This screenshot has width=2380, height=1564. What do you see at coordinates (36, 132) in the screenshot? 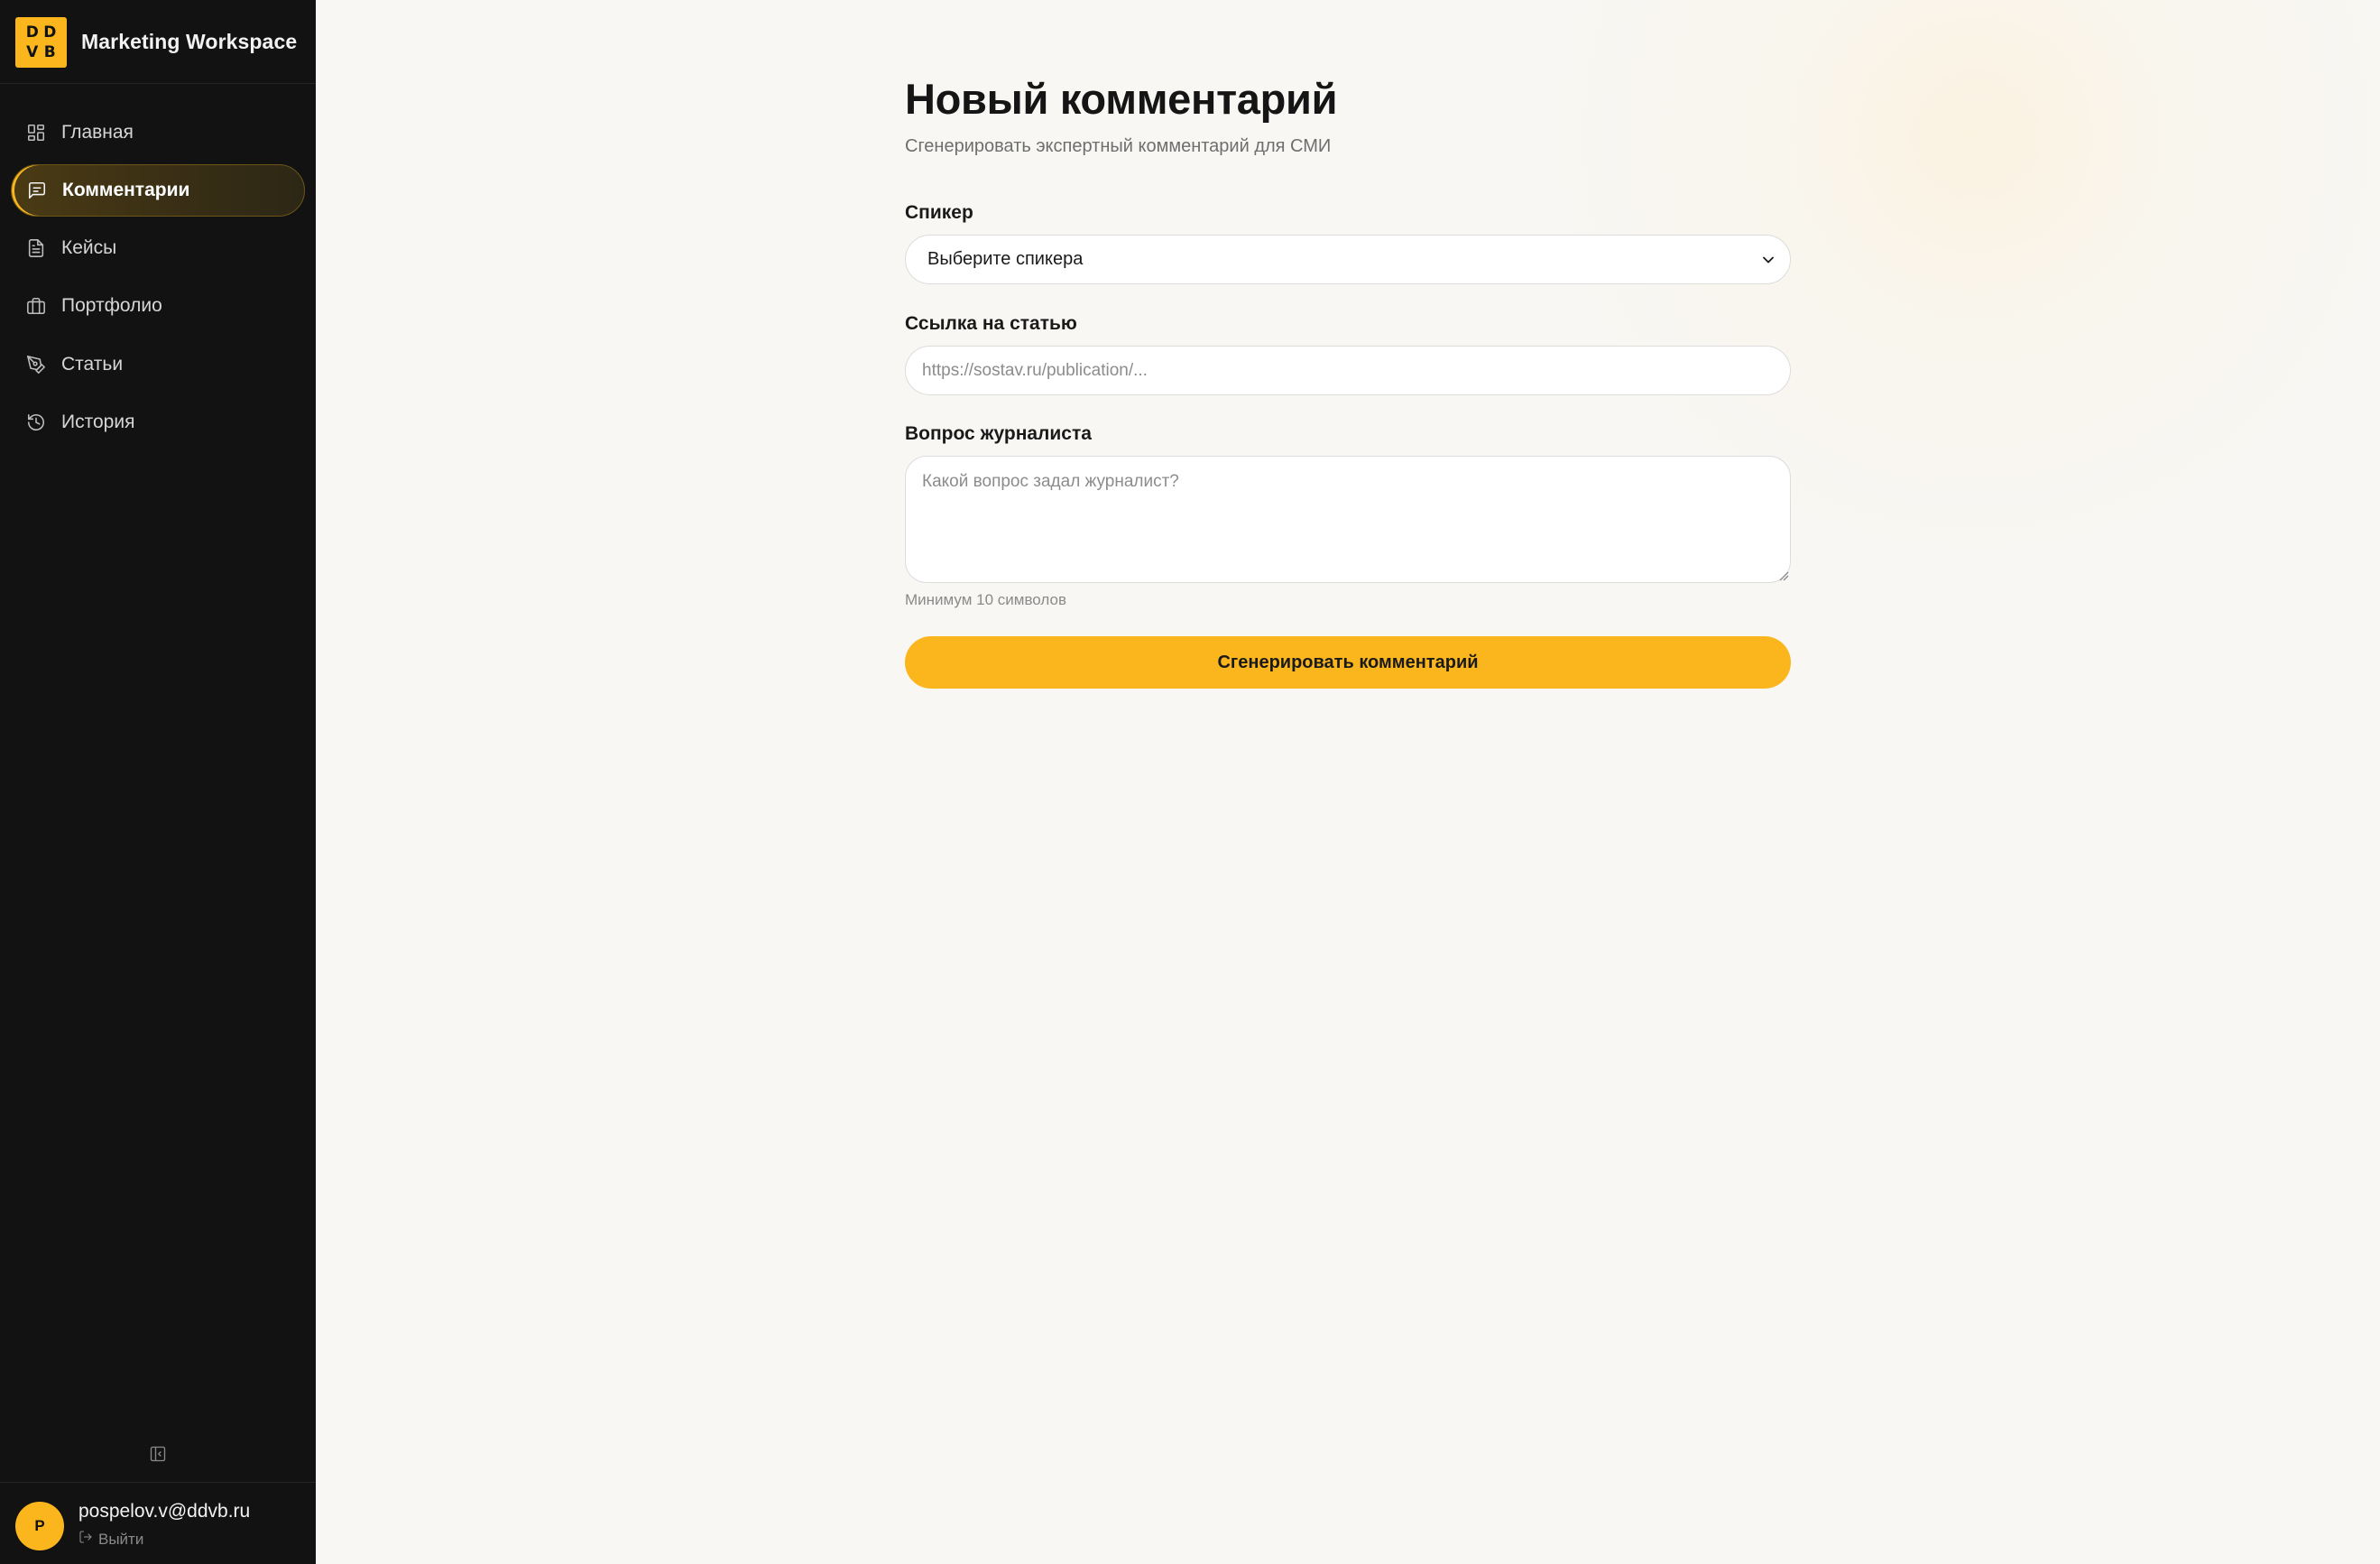
I see `grid-icon` at bounding box center [36, 132].